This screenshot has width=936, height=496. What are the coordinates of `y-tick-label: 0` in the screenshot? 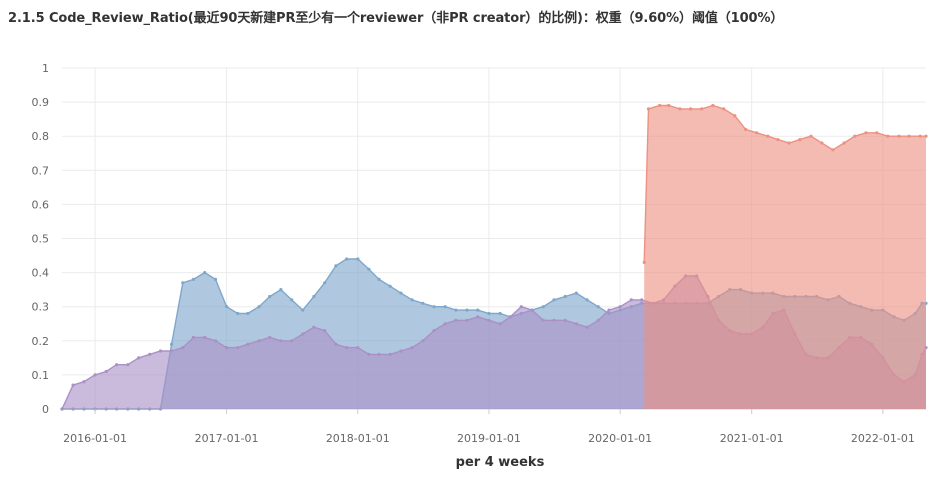 It's located at (45, 409).